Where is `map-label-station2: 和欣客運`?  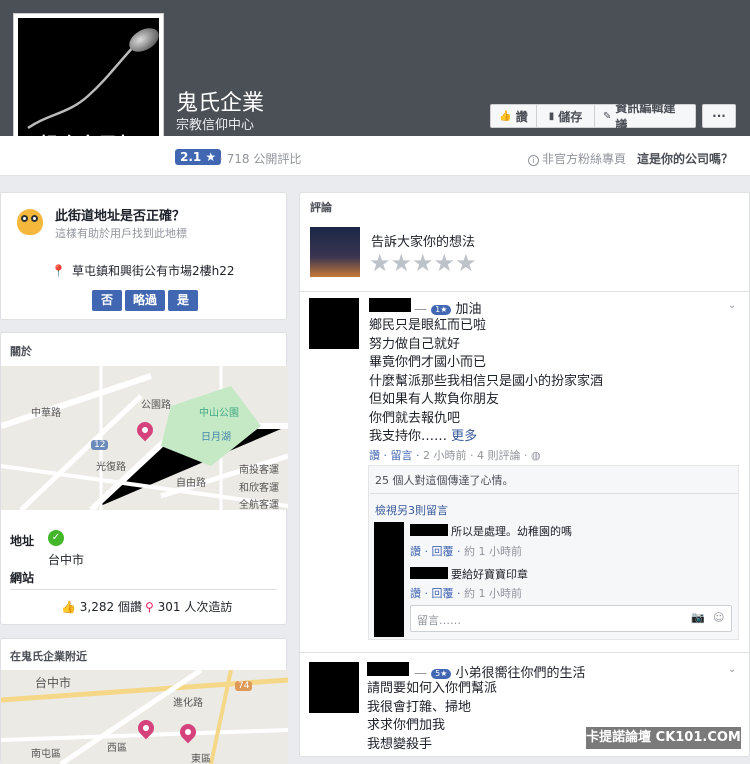 map-label-station2: 和欣客運 is located at coordinates (259, 488).